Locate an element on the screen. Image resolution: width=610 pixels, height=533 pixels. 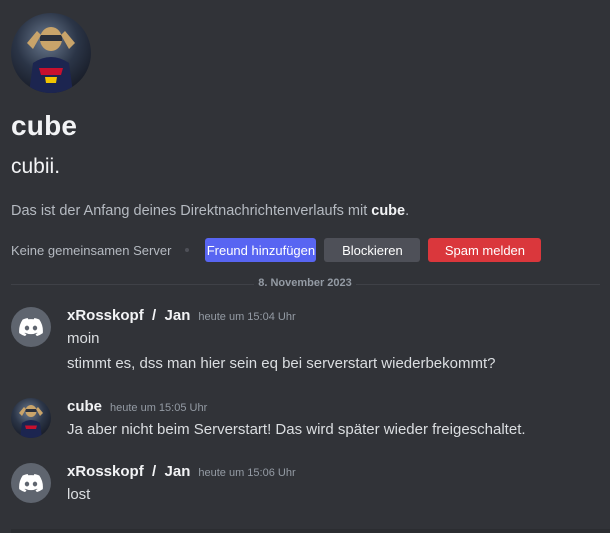
report-spam-button: Spam melden is located at coordinates (485, 250).